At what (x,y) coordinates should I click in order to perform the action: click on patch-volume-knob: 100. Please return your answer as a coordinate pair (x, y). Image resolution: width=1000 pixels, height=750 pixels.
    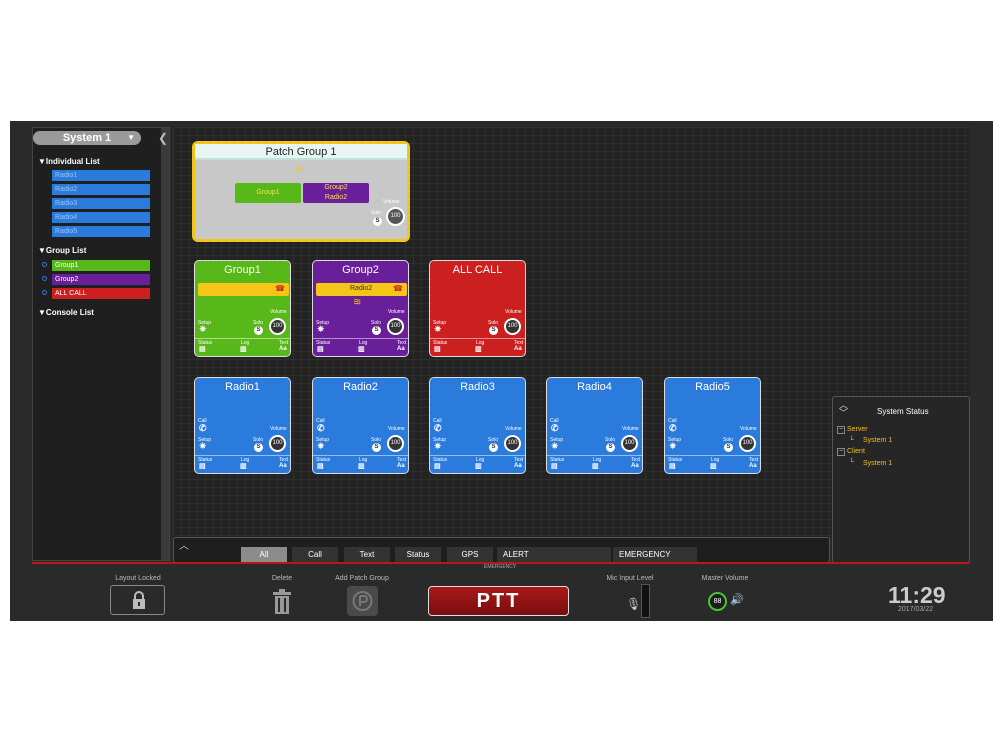
    Looking at the image, I should click on (395, 216).